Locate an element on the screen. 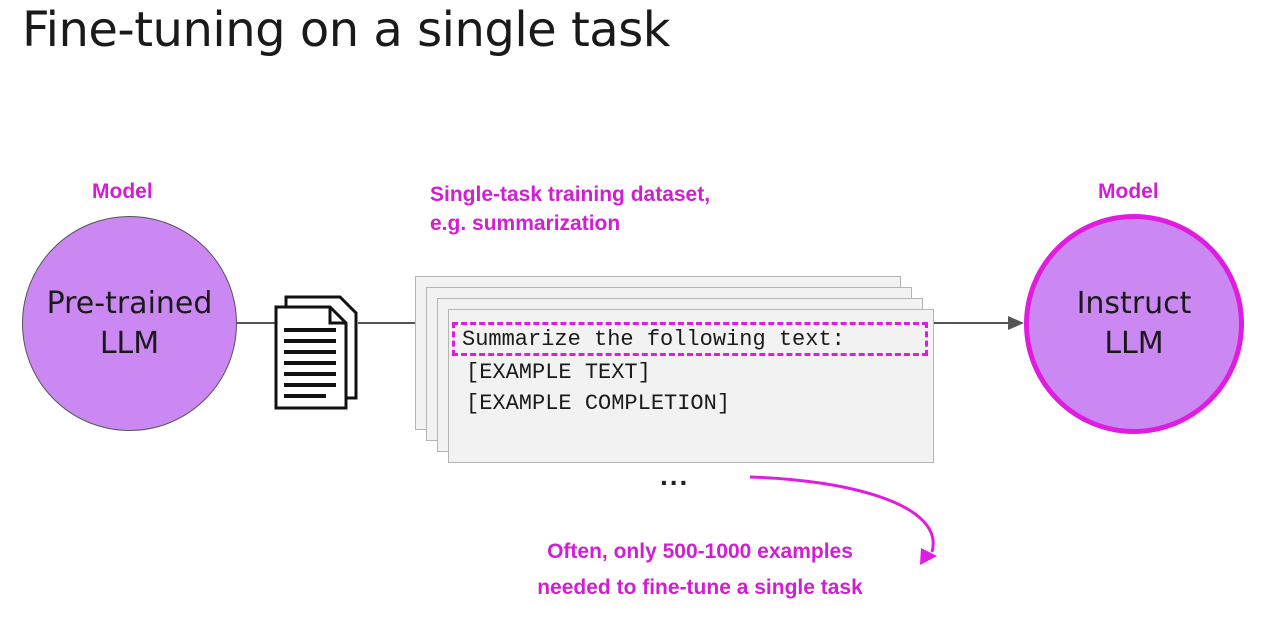 The width and height of the screenshot is (1278, 619). prompt-instruction: Summarize the following text: is located at coordinates (653, 339).